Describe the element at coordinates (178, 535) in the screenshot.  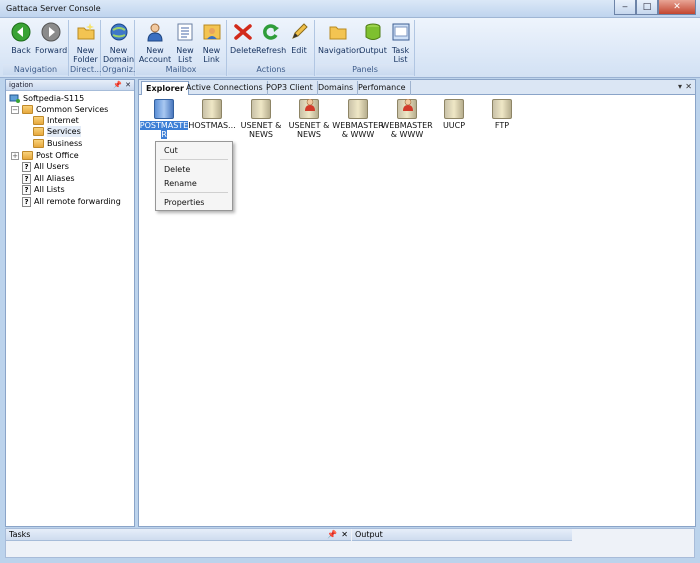
I see `tasks-panel-header: Tasks 📌 ✕` at that location.